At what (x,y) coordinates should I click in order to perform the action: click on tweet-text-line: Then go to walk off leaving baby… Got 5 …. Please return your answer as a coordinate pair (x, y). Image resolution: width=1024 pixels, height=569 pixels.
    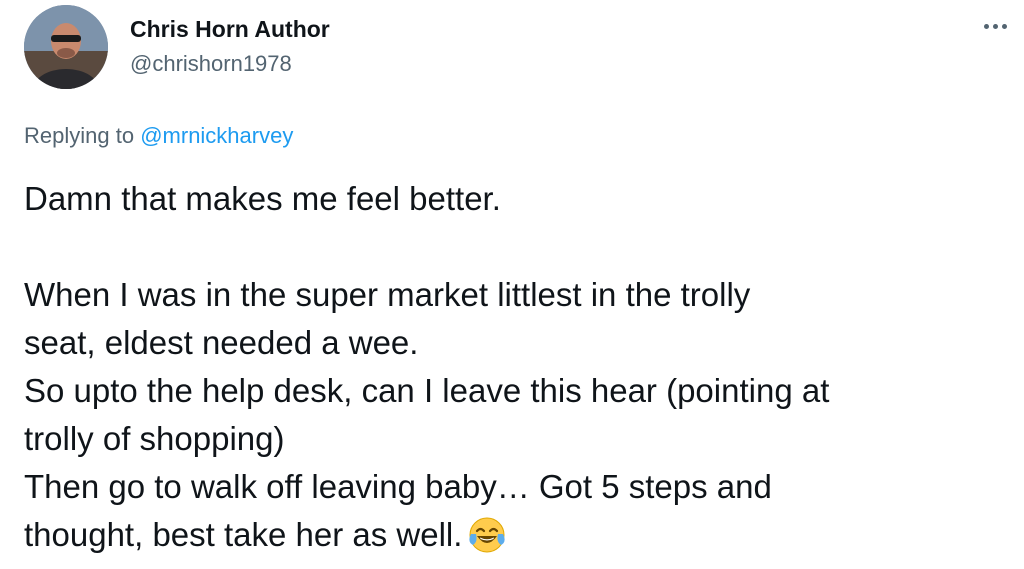
    Looking at the image, I should click on (398, 486).